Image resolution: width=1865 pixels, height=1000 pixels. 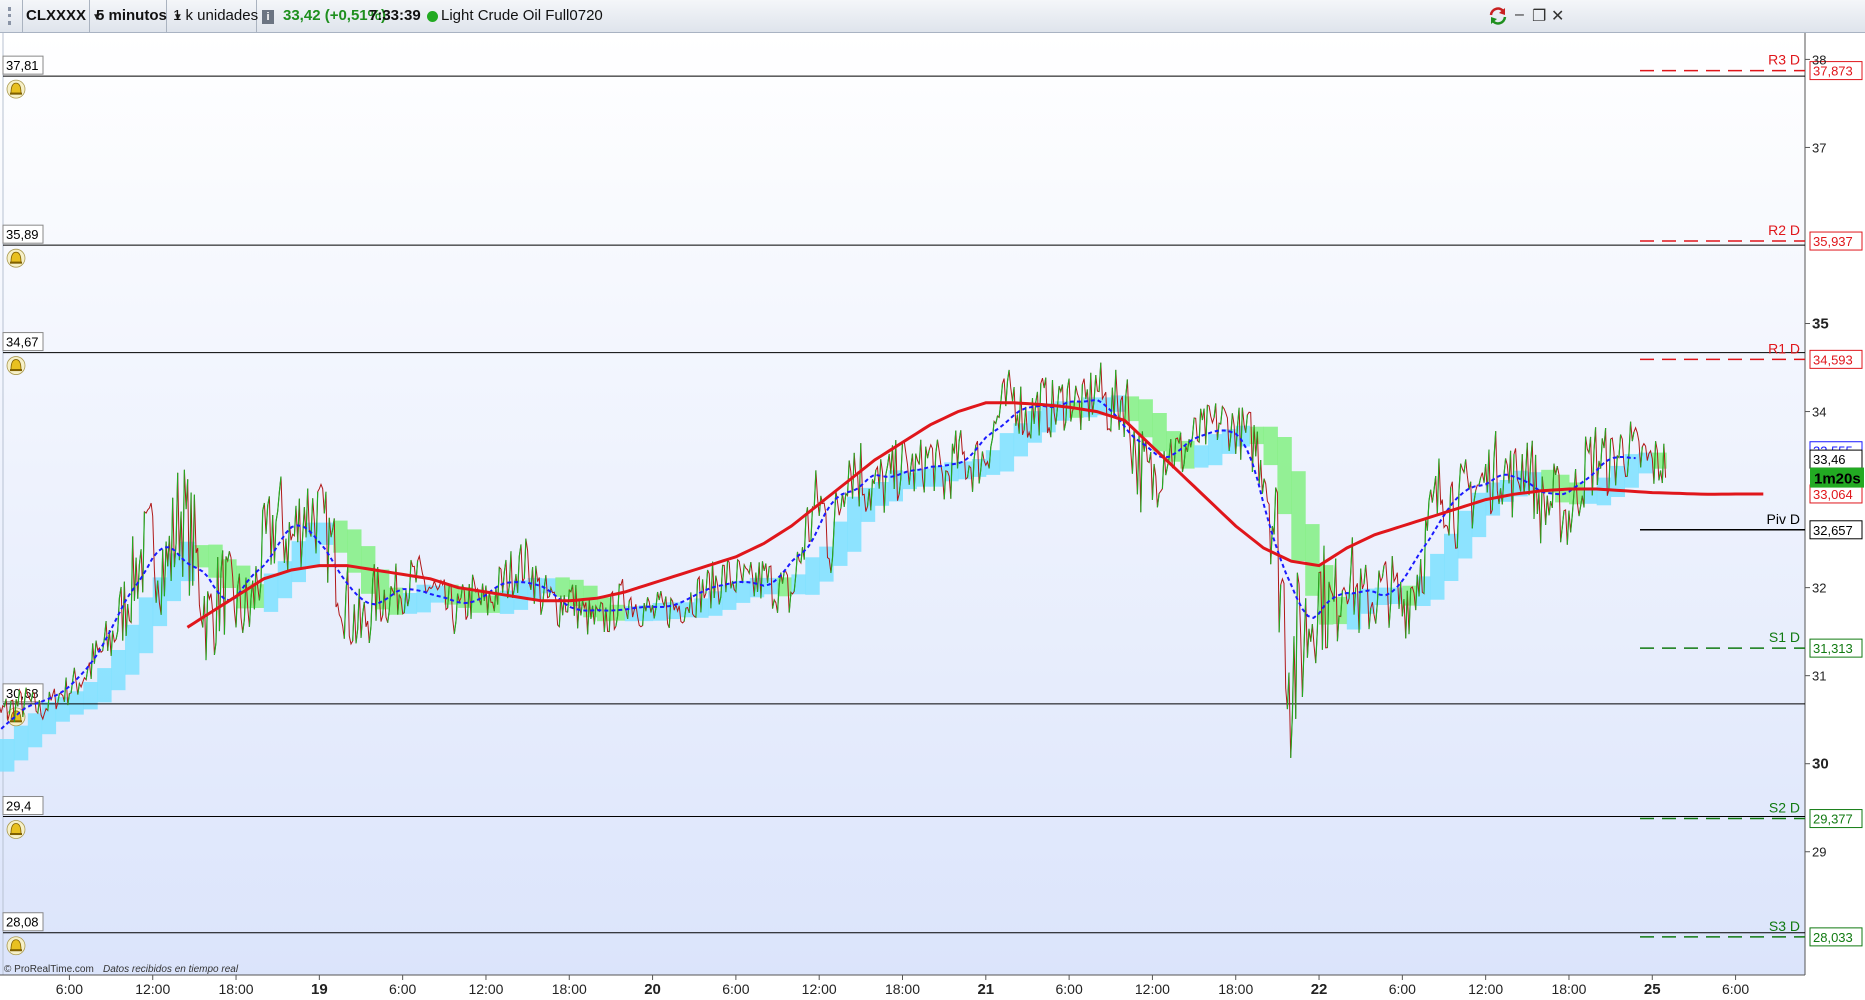 What do you see at coordinates (1833, 241) in the screenshot?
I see `pivot-value: 35,937` at bounding box center [1833, 241].